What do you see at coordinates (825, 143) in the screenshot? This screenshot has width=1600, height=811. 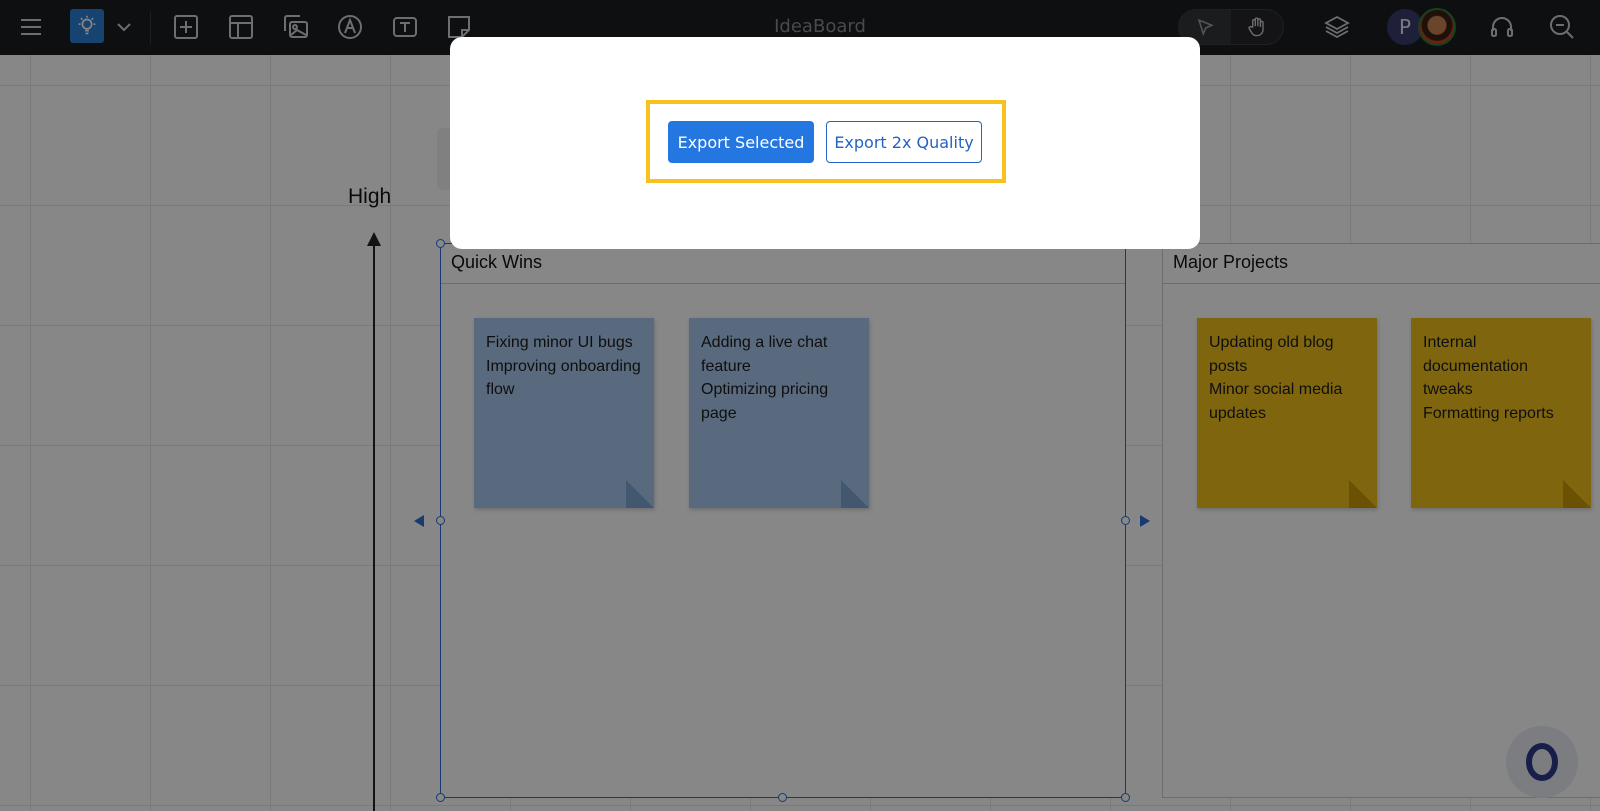 I see `export-modal: Export Selected Export 2x Quality` at bounding box center [825, 143].